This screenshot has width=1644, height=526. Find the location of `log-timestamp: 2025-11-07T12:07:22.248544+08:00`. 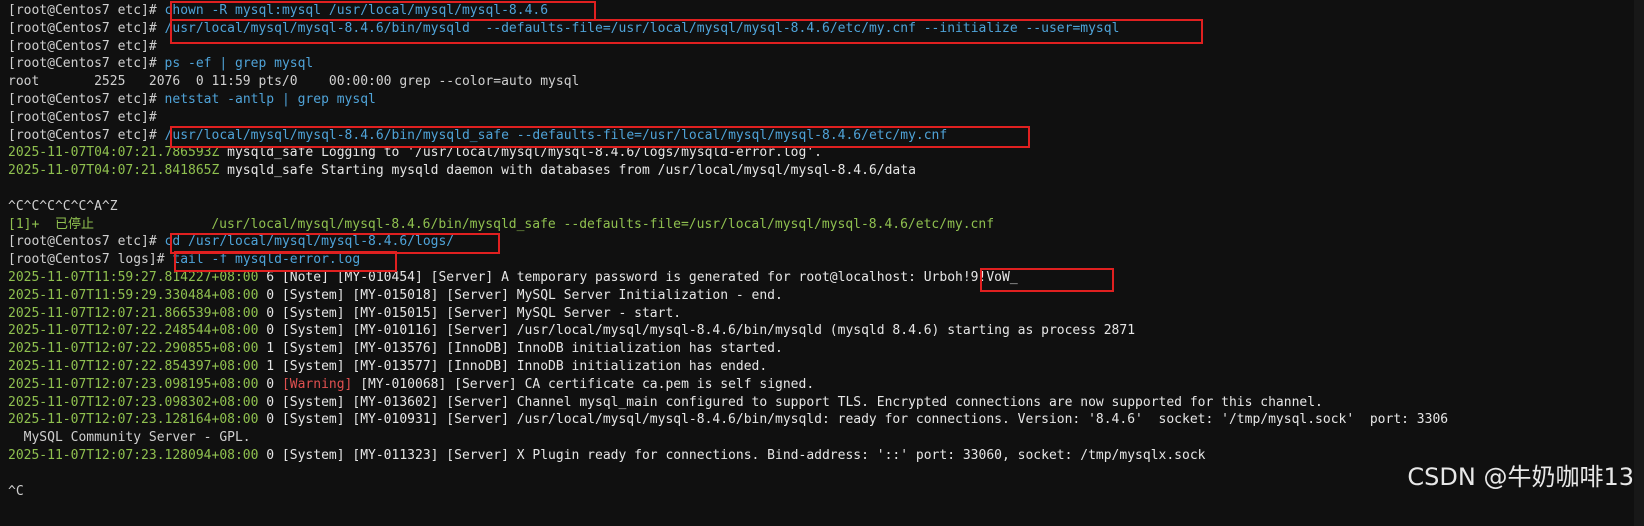

log-timestamp: 2025-11-07T12:07:22.248544+08:00 is located at coordinates (133, 331).